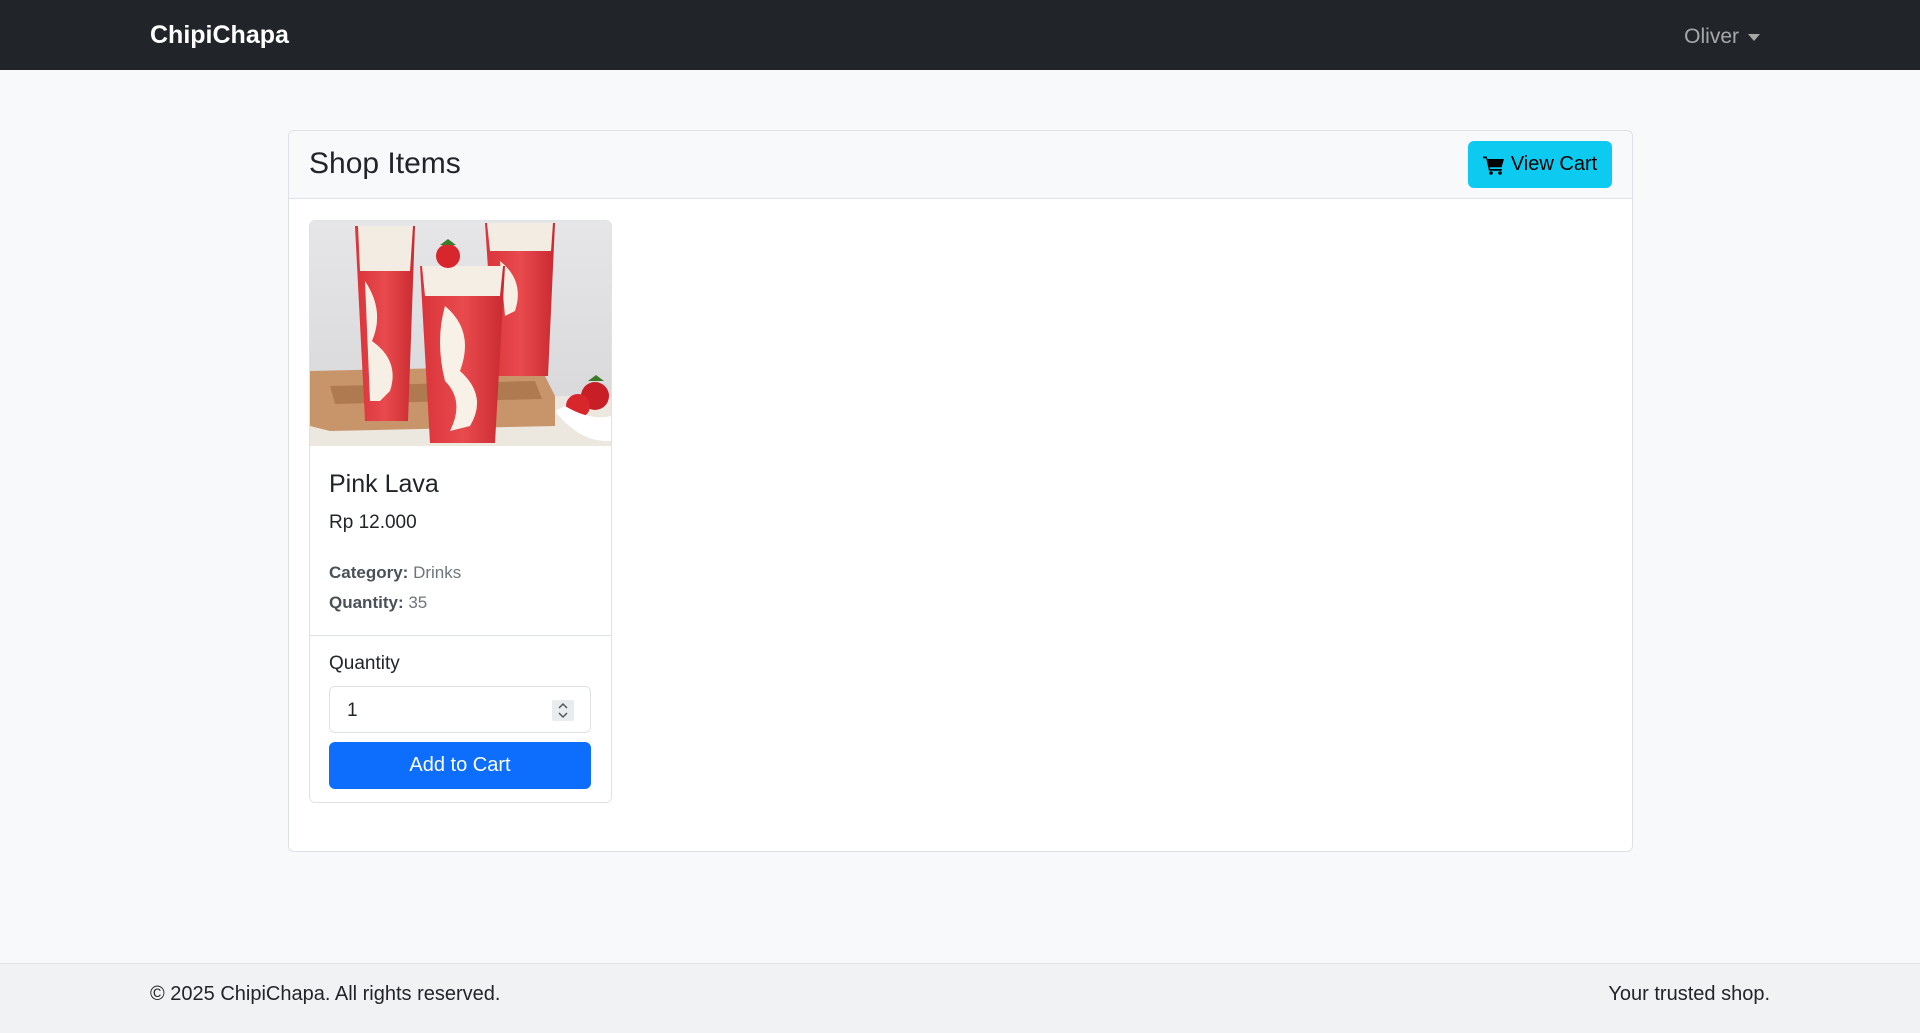  I want to click on user-name: Oliver, so click(1711, 37).